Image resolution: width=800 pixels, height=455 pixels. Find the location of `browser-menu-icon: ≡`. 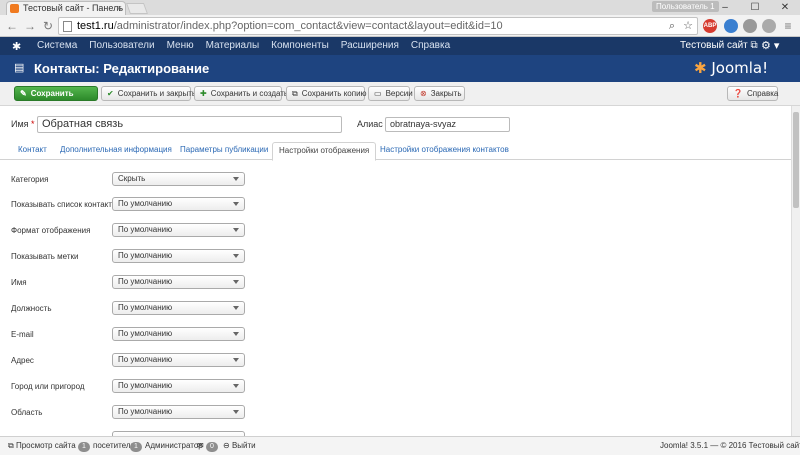

browser-menu-icon: ≡ is located at coordinates (788, 26).